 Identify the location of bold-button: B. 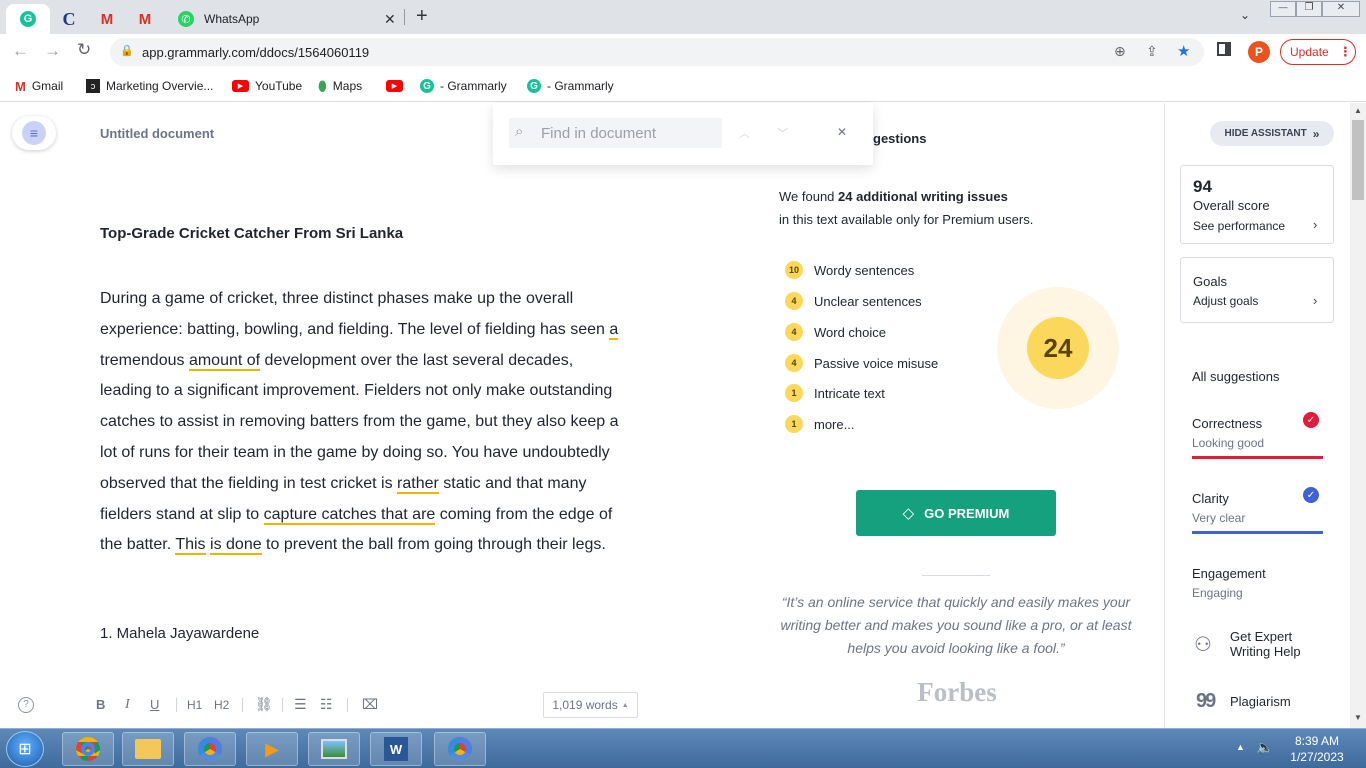
(100, 704).